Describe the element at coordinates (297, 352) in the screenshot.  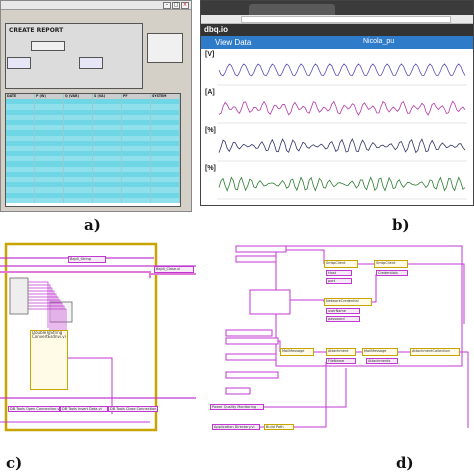
I see `node-mailmessage-1: MailMessage` at that location.